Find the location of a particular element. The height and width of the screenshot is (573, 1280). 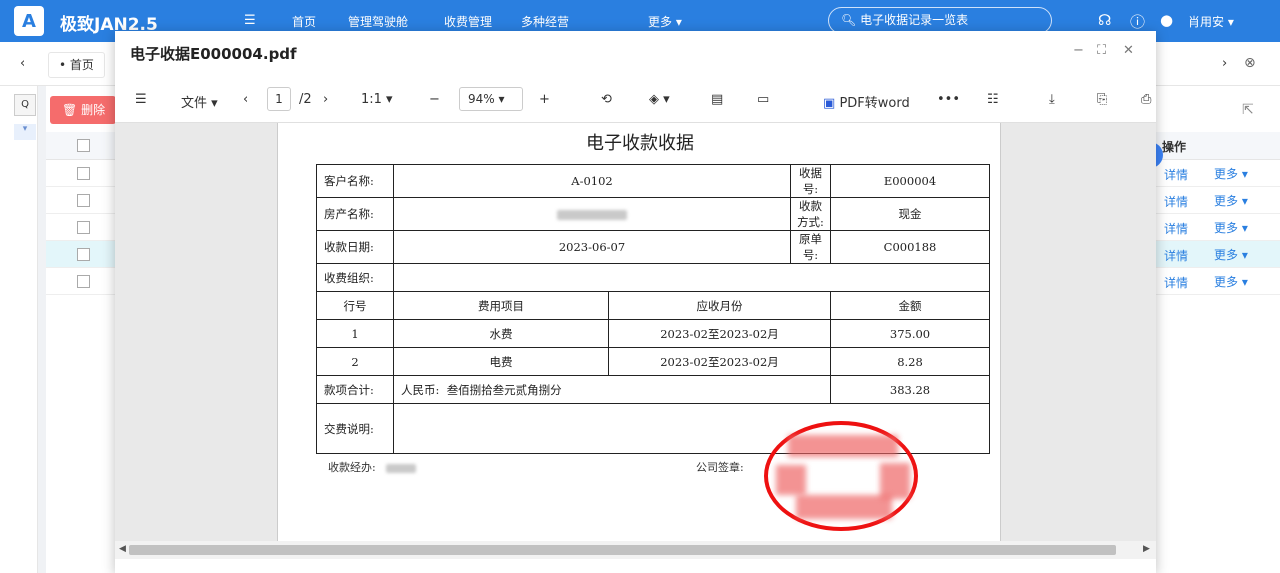

app-logo: A is located at coordinates (29, 21).